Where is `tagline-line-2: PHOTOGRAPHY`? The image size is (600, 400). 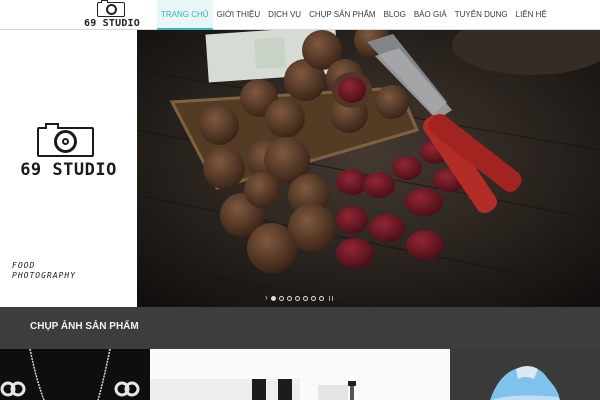
tagline-line-2: PHOTOGRAPHY is located at coordinates (44, 275).